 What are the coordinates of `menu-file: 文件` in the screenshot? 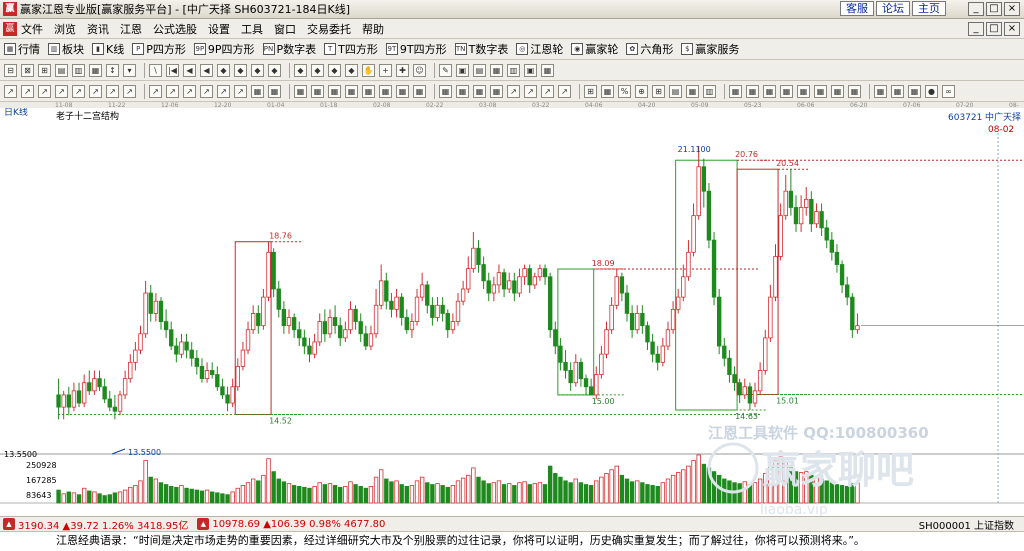 It's located at (32, 29).